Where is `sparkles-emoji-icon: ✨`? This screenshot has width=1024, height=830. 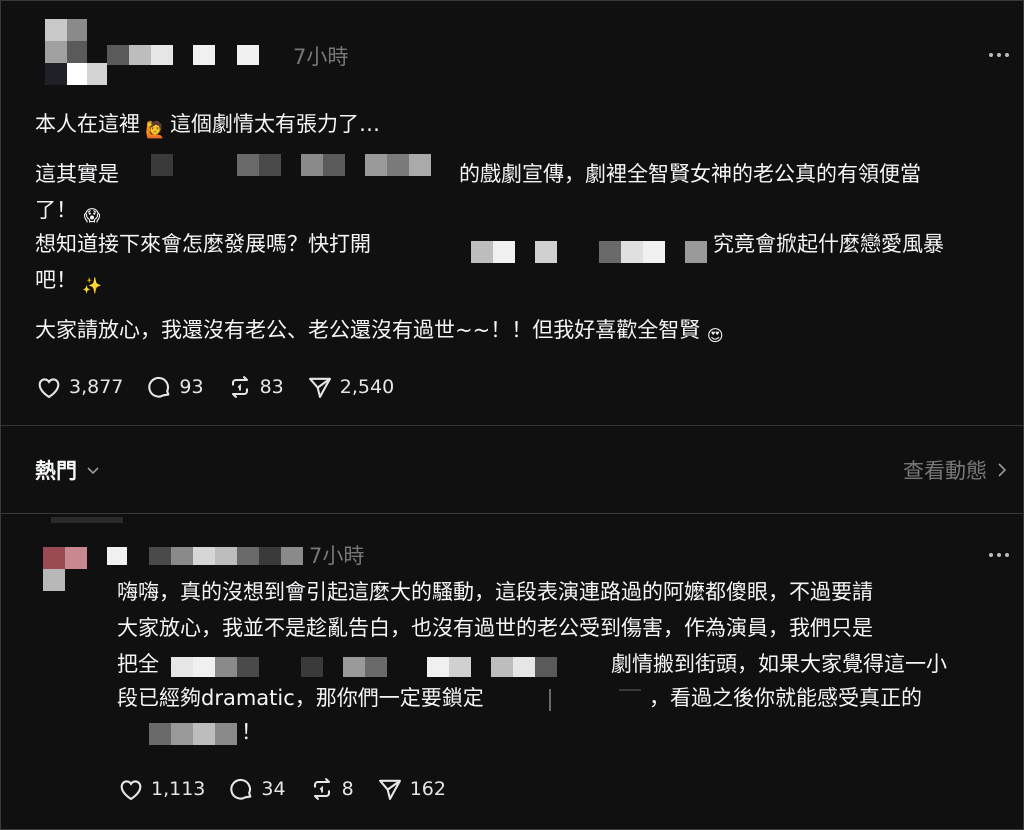
sparkles-emoji-icon: ✨ is located at coordinates (92, 285).